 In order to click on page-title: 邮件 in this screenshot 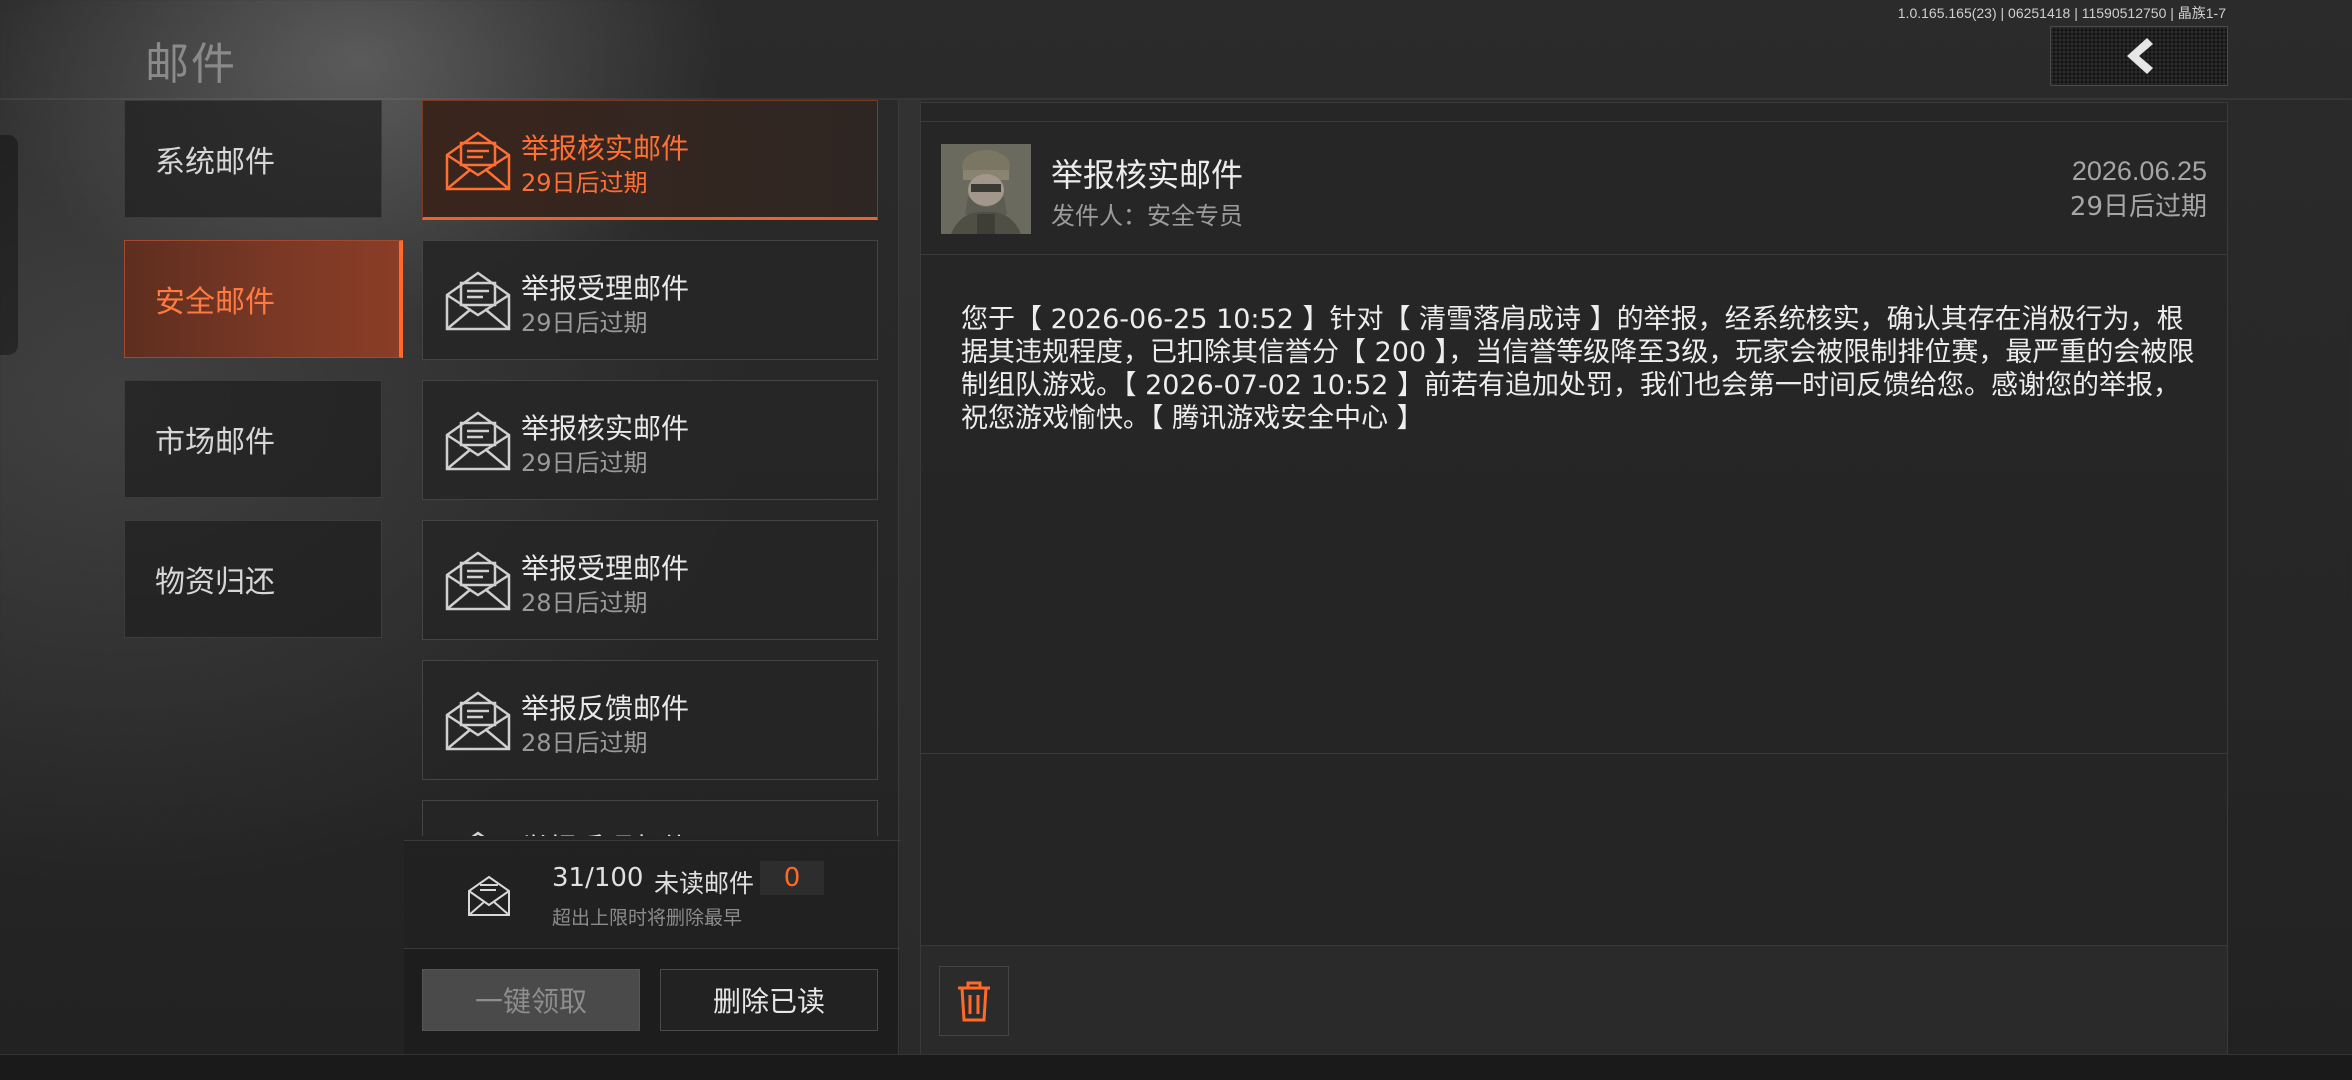, I will do `click(191, 64)`.